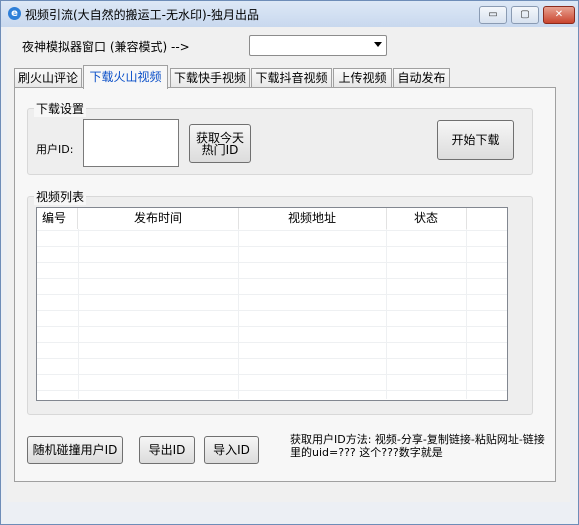 This screenshot has height=525, width=579. What do you see at coordinates (493, 15) in the screenshot?
I see `minimize-button: ▭` at bounding box center [493, 15].